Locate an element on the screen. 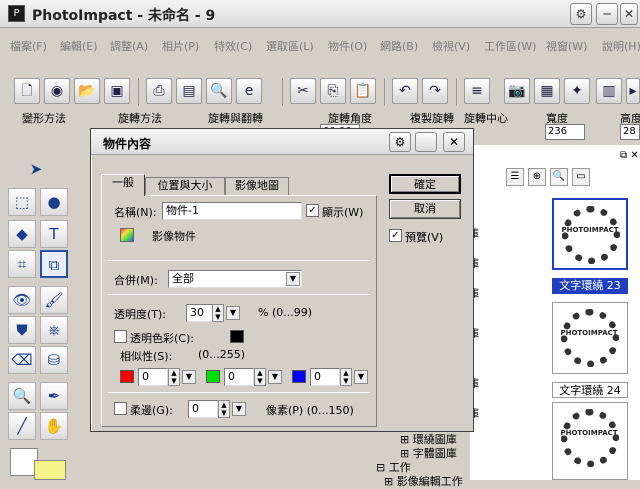 This screenshot has height=489, width=640. thumbnail-text-wrap-23: PHOTOIMPACT is located at coordinates (590, 234).